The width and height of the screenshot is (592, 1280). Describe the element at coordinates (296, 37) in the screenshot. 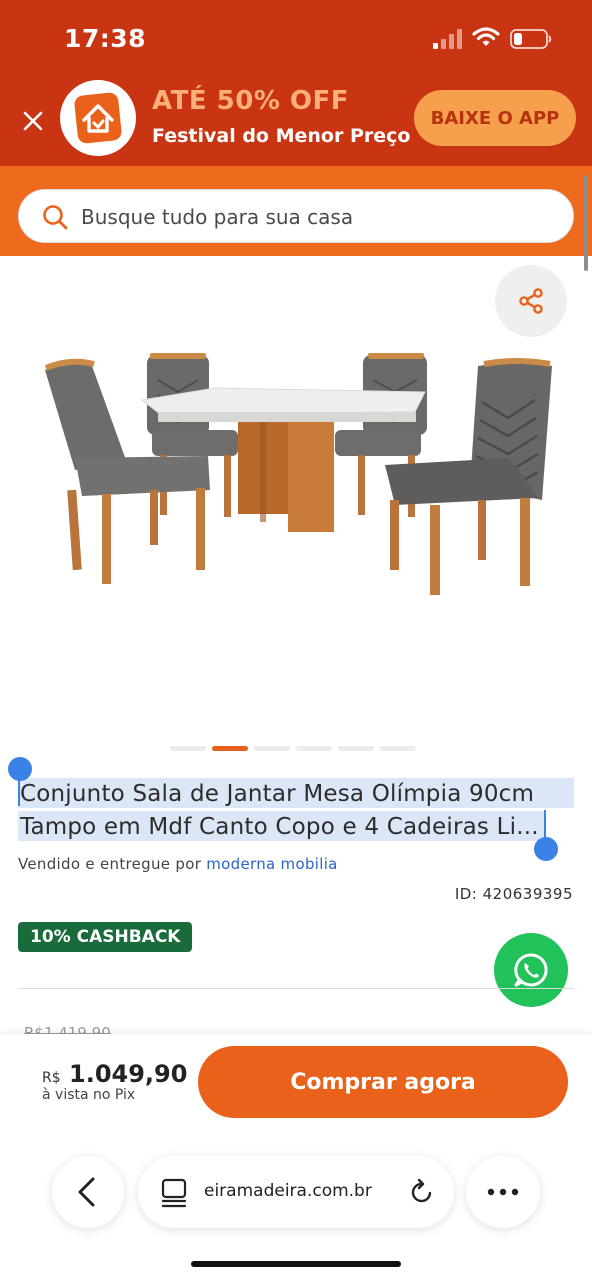

I see `status-bar: 17:38` at that location.